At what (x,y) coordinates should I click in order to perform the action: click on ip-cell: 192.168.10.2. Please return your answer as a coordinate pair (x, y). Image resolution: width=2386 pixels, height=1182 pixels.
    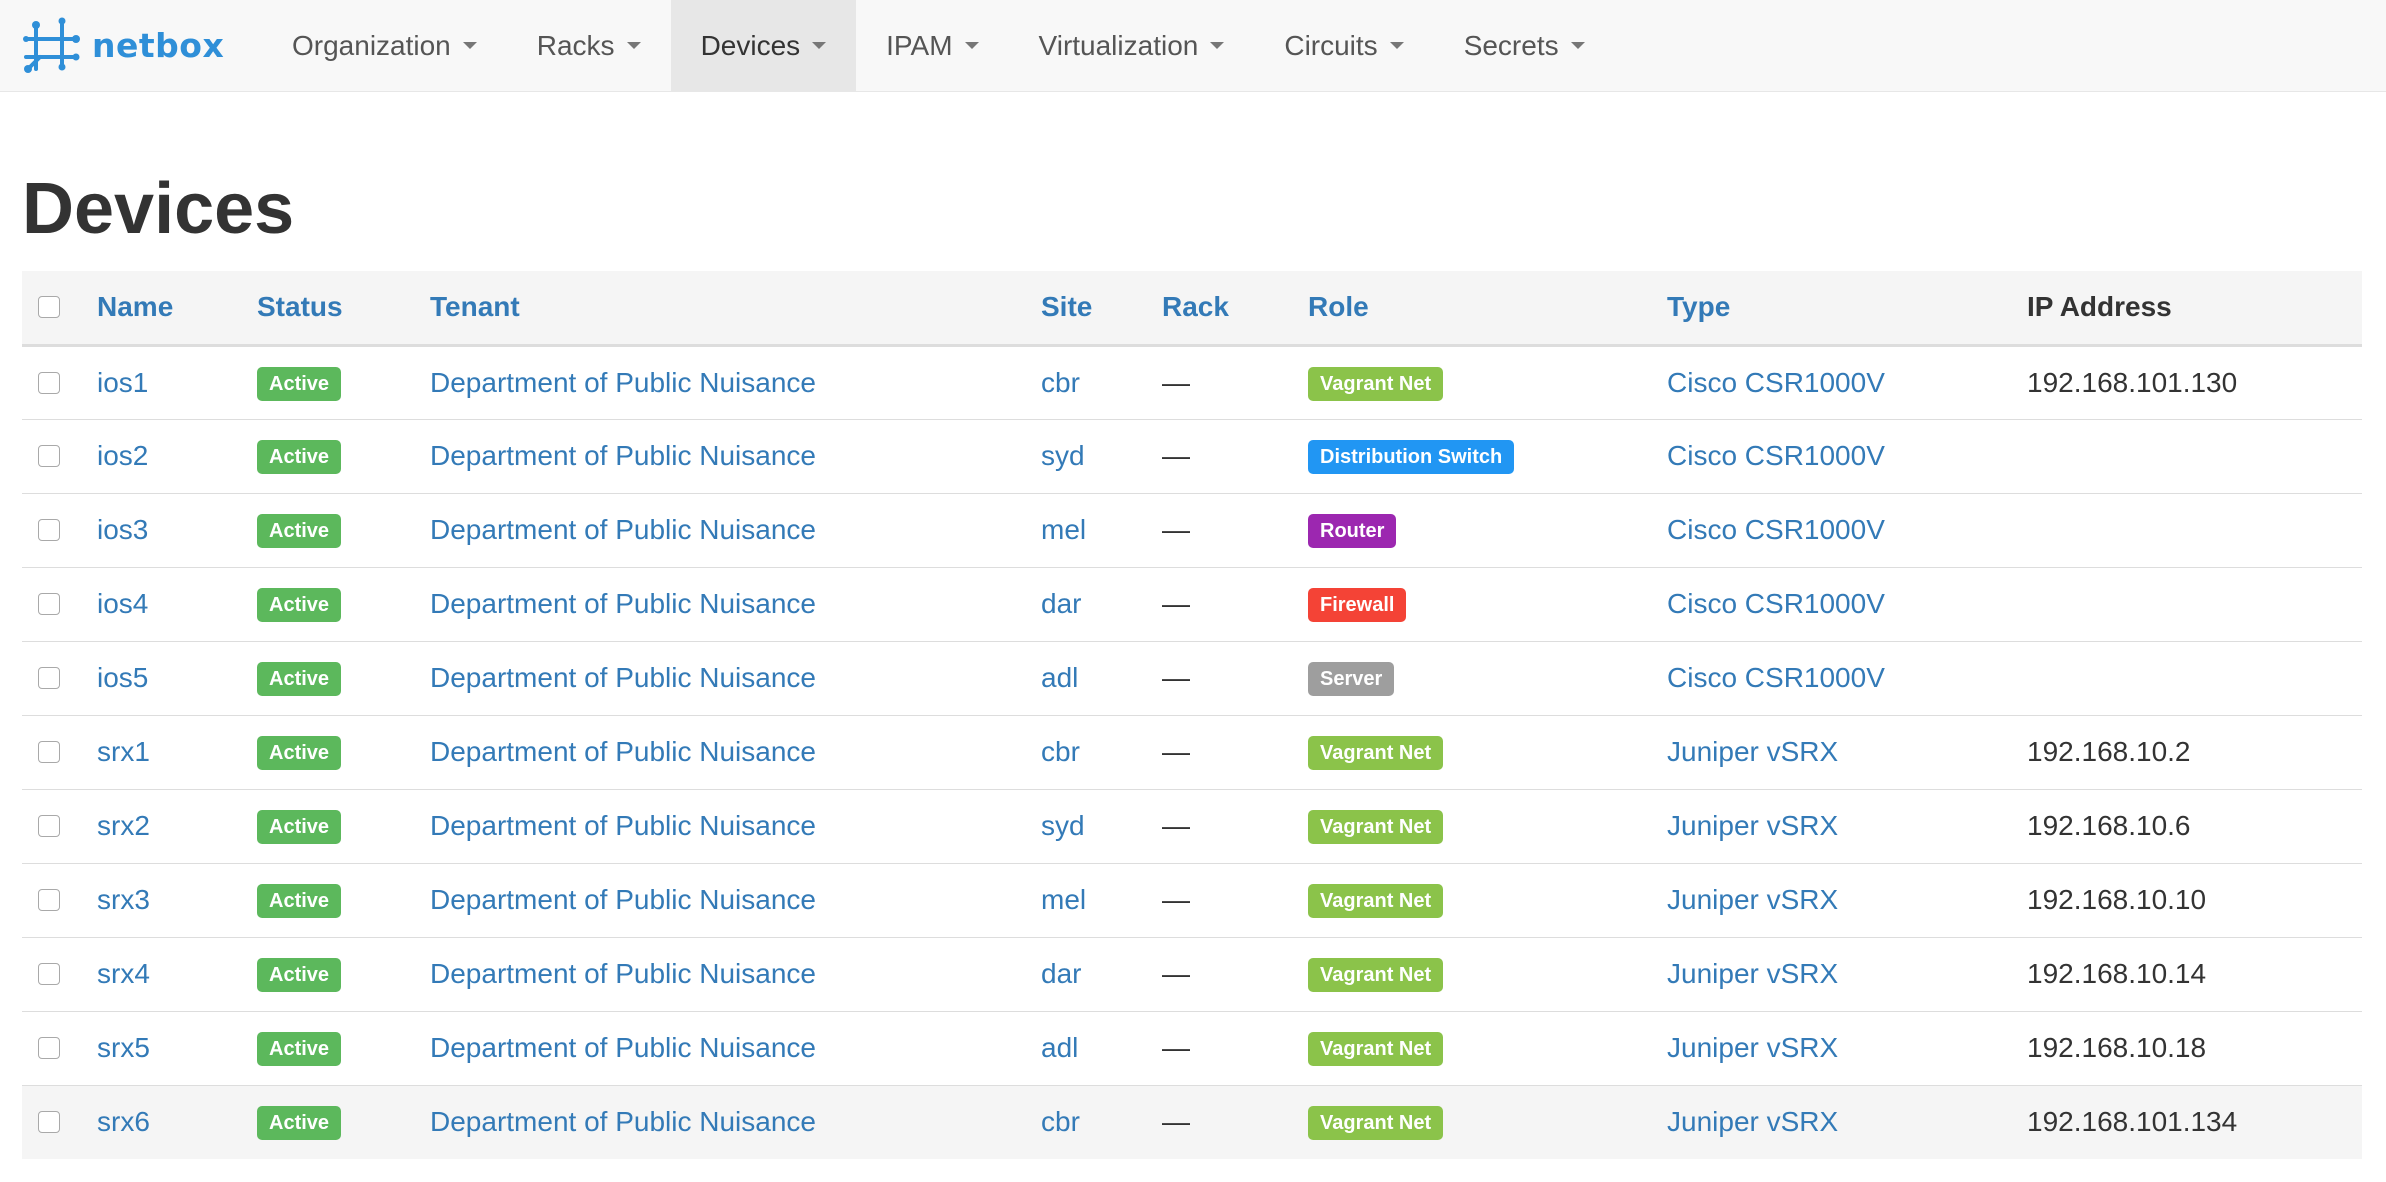
    Looking at the image, I should click on (2194, 752).